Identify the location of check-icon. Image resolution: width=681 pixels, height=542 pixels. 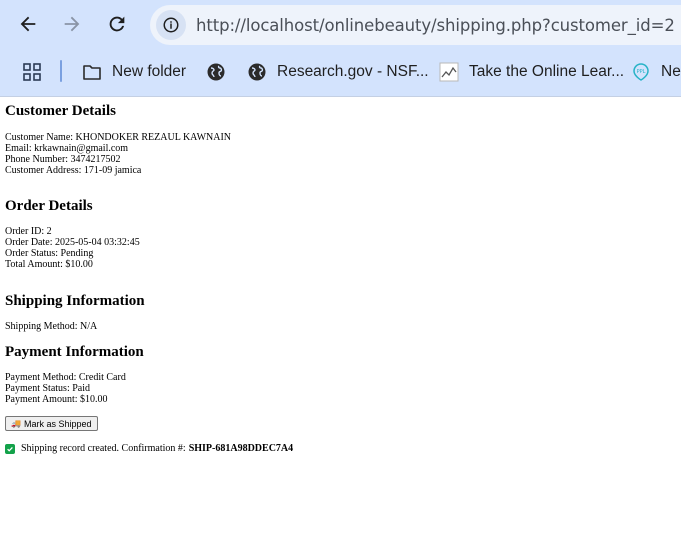
(10, 448).